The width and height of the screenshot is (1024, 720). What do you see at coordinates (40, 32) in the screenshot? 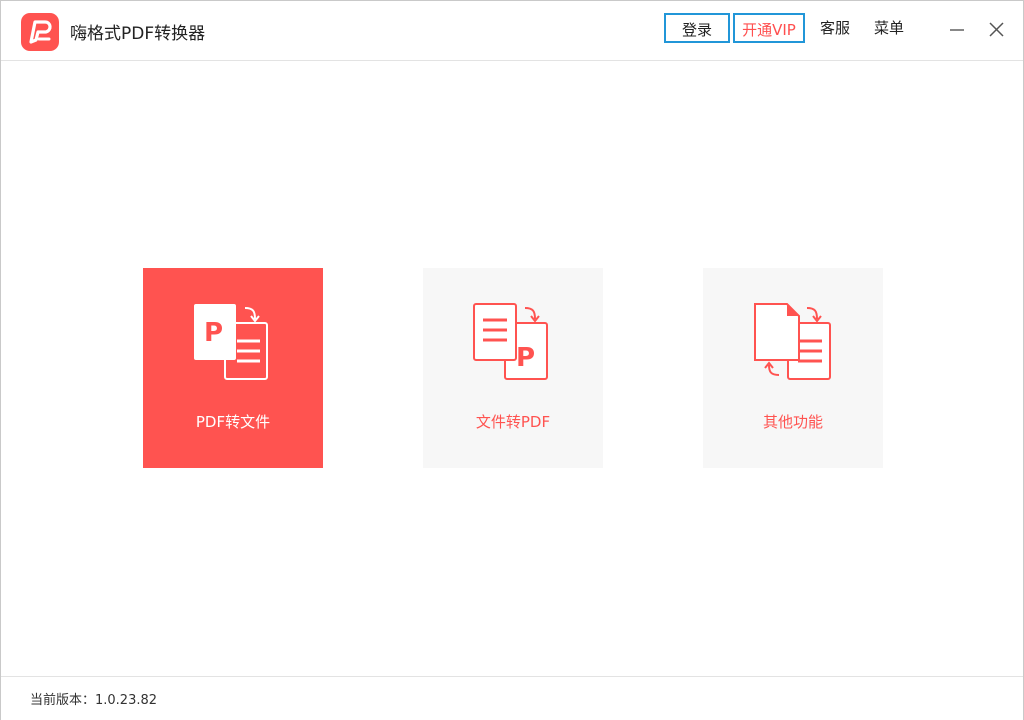
I see `app-logo-icon` at bounding box center [40, 32].